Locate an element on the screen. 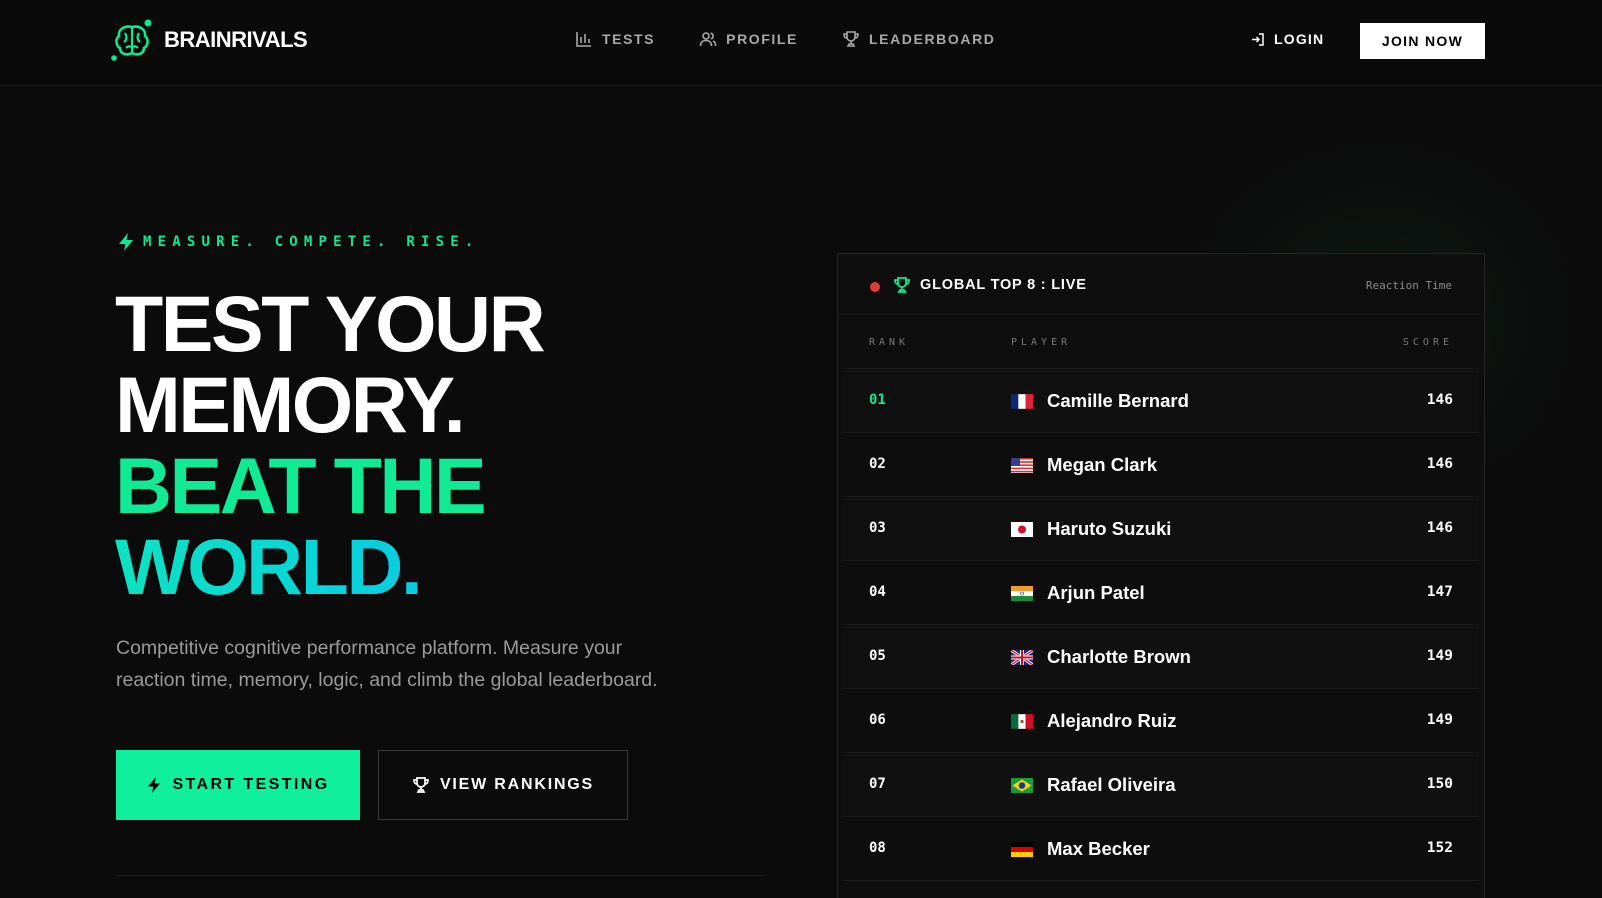  column-player: PLAYER is located at coordinates (1041, 342).